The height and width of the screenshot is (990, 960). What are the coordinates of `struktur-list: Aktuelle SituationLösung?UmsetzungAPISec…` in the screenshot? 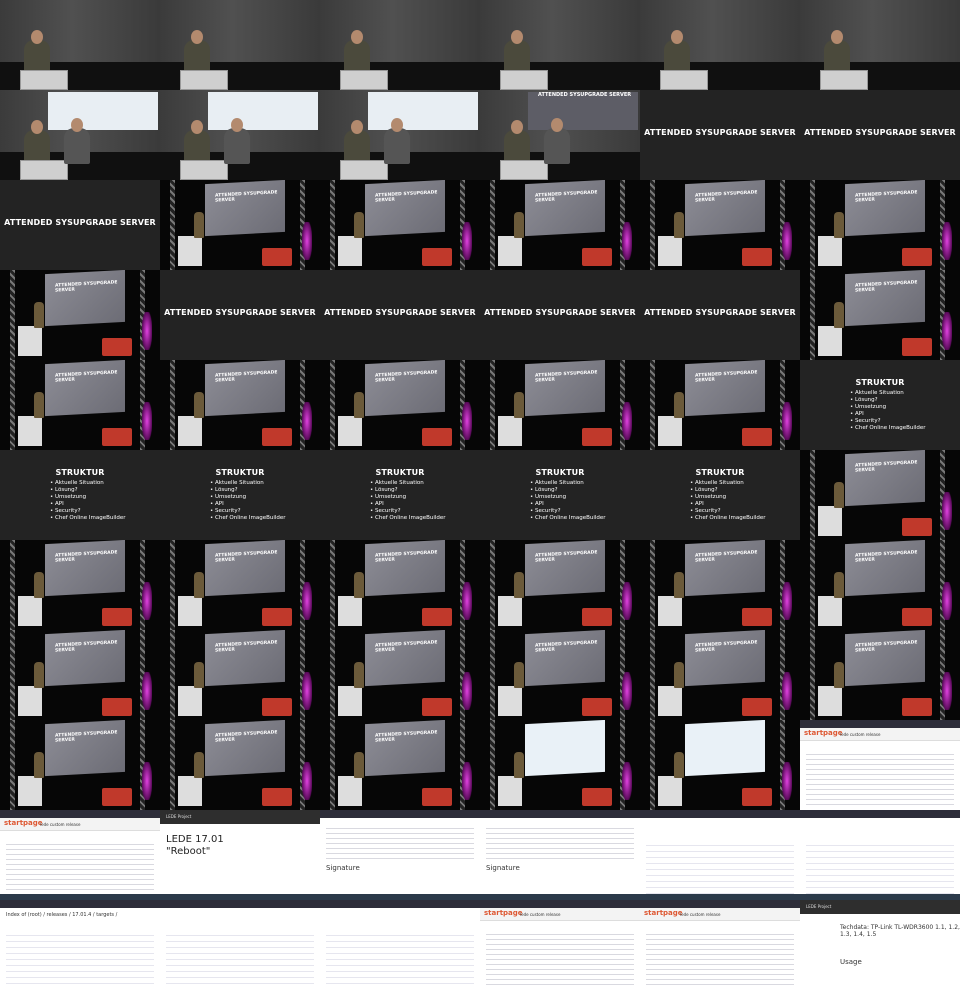 It's located at (88, 501).